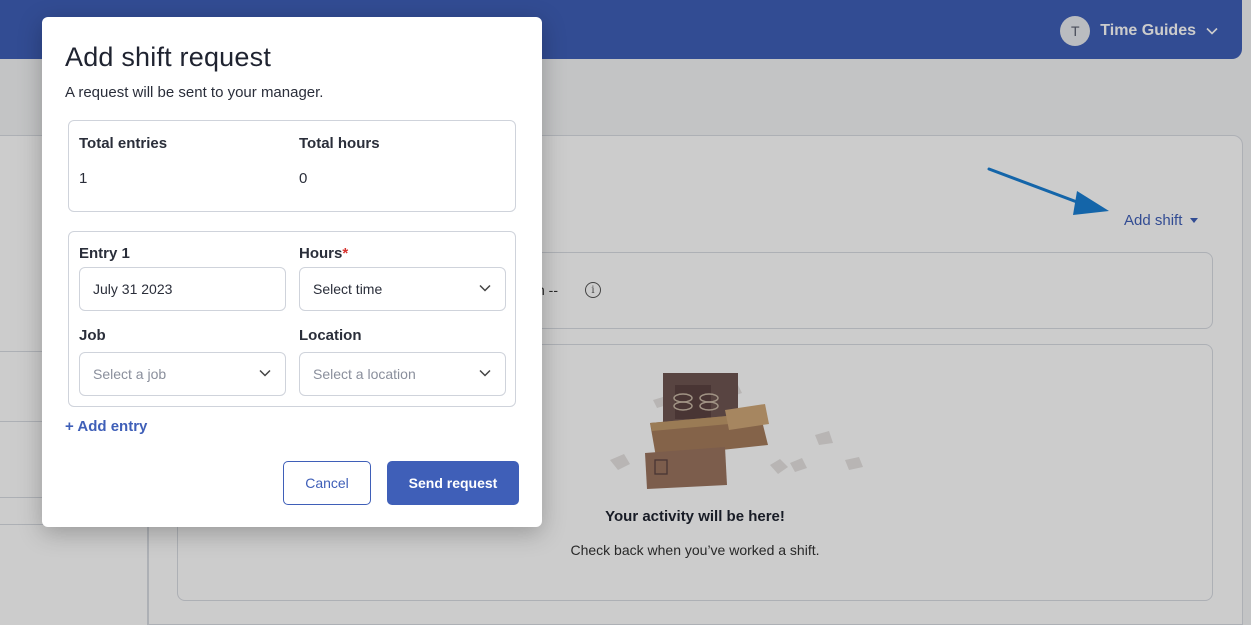 This screenshot has height=625, width=1251. Describe the element at coordinates (123, 143) in the screenshot. I see `total-entries-label: Total entries` at that location.